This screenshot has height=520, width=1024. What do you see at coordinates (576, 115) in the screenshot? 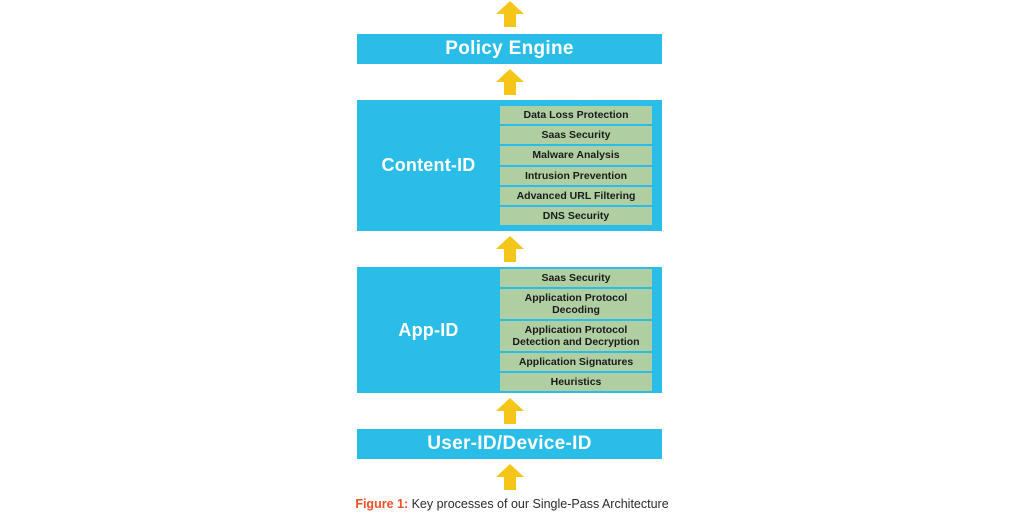
I see `feature-chip: Data Loss Protection` at bounding box center [576, 115].